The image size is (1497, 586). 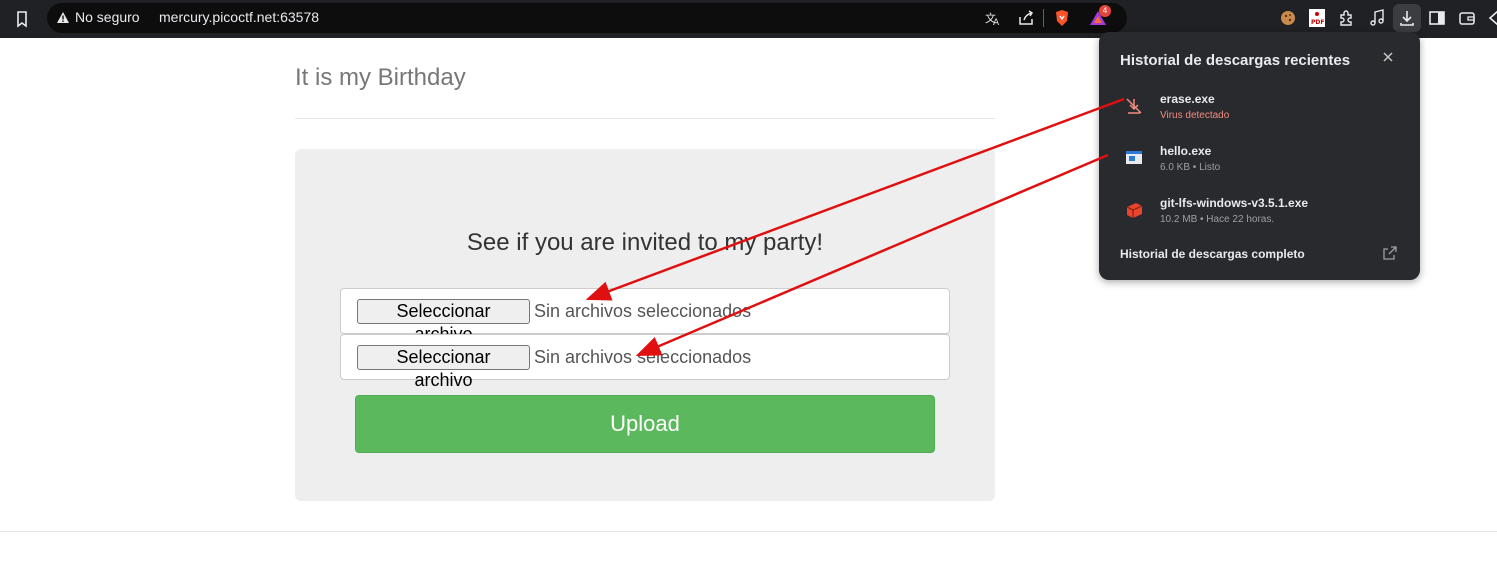 What do you see at coordinates (1105, 11) in the screenshot?
I see `rewards-badge: 4` at bounding box center [1105, 11].